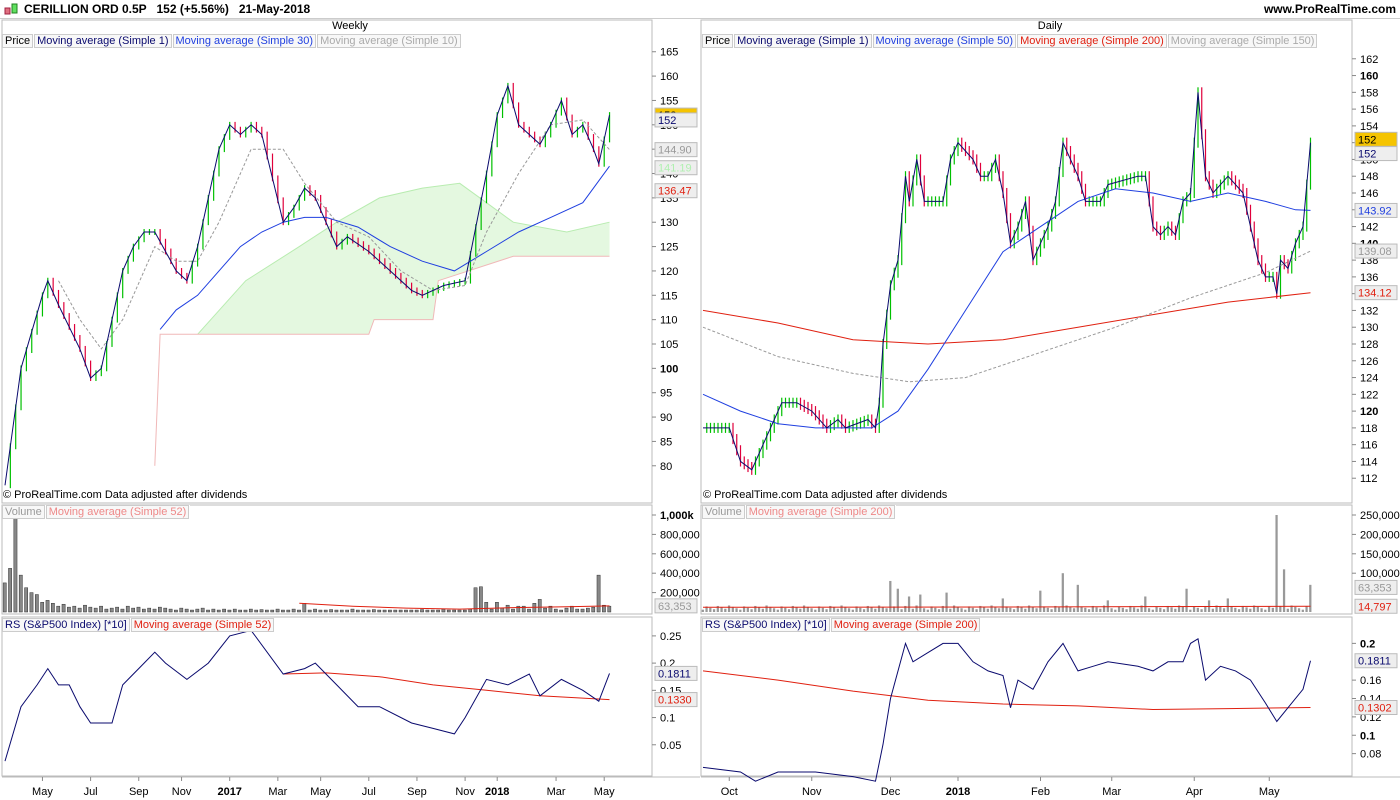 This screenshot has height=800, width=1400. What do you see at coordinates (666, 394) in the screenshot?
I see `y-tick-label: 95` at bounding box center [666, 394].